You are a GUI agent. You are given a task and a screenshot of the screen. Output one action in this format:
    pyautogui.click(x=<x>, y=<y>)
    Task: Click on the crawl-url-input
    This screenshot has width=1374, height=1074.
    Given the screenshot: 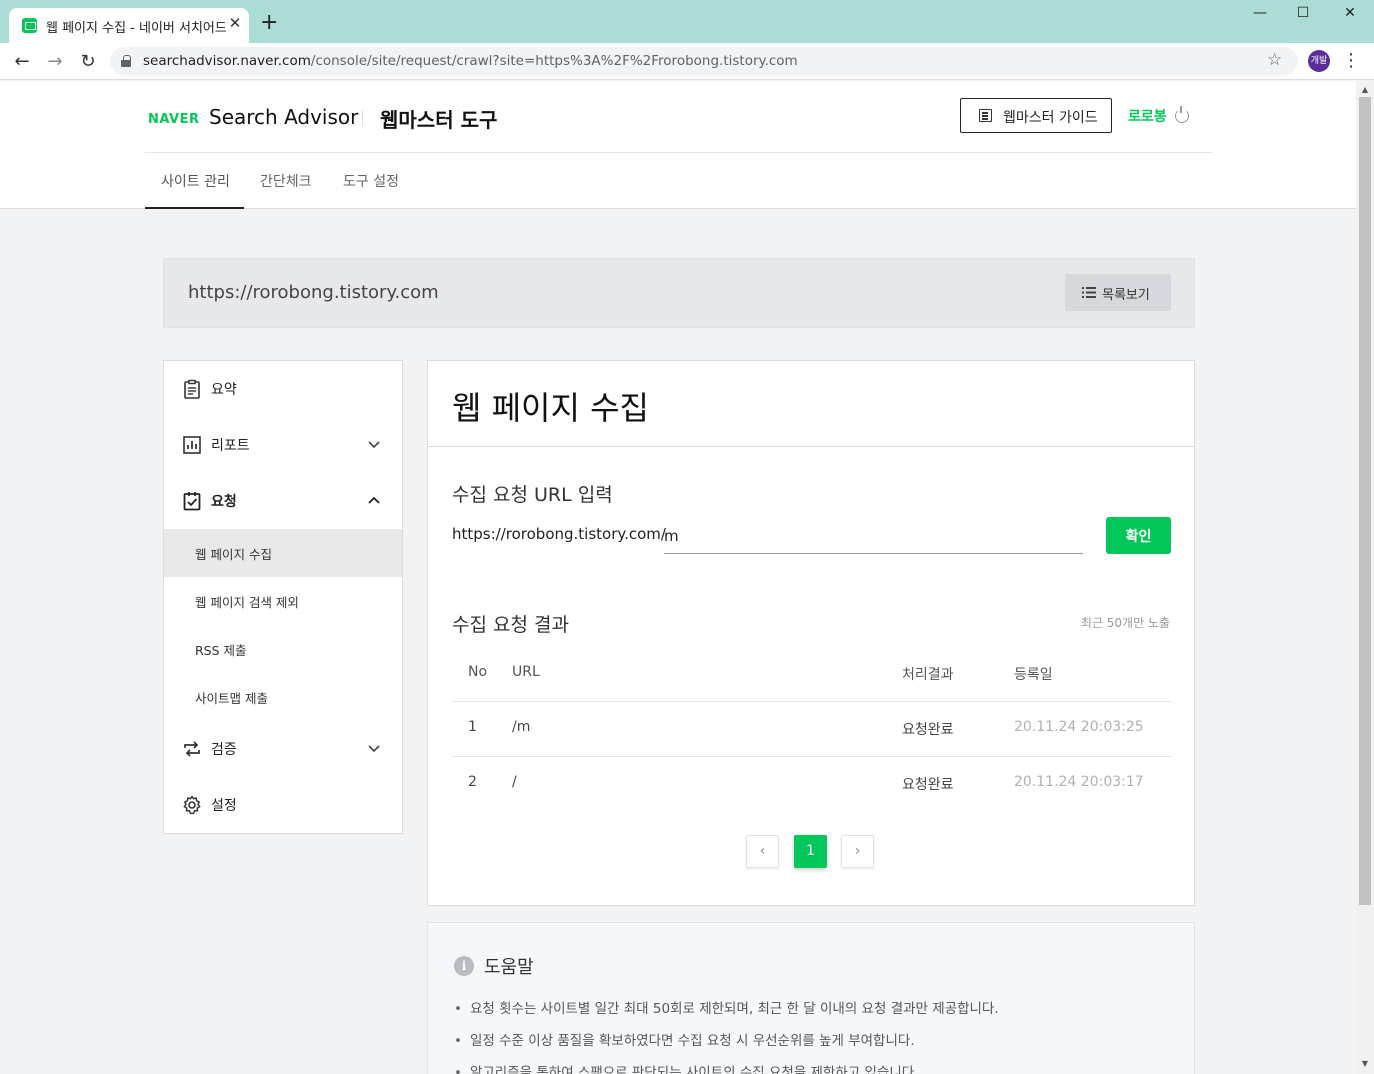 What is the action you would take?
    pyautogui.click(x=873, y=537)
    